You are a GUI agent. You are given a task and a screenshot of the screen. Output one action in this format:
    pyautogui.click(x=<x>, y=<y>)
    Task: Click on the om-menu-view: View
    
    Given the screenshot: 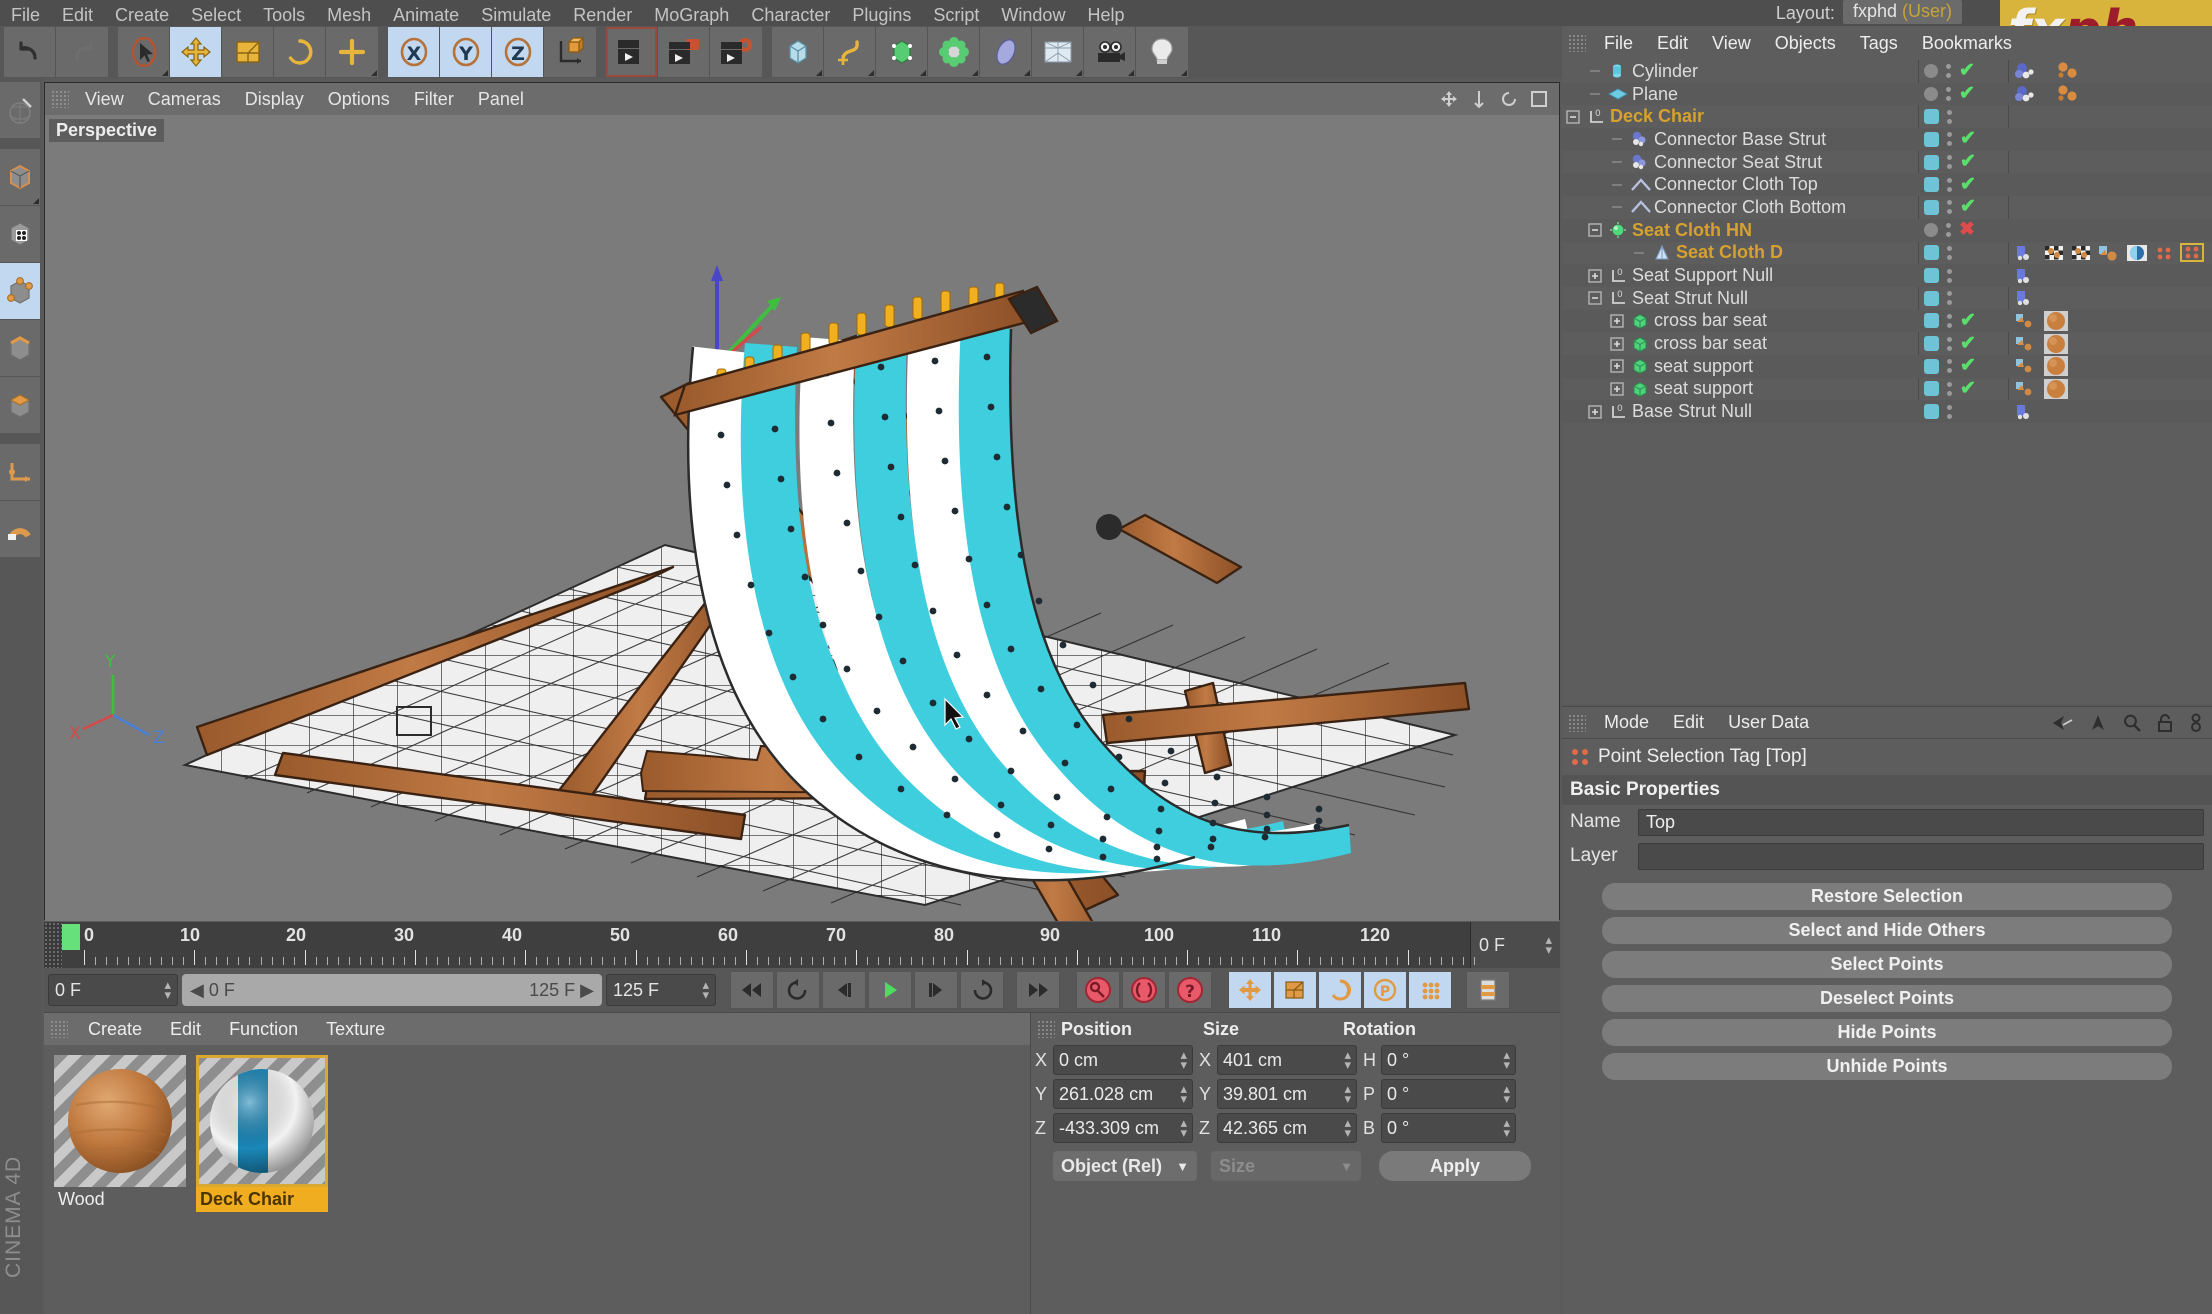 What is the action you would take?
    pyautogui.click(x=1731, y=43)
    